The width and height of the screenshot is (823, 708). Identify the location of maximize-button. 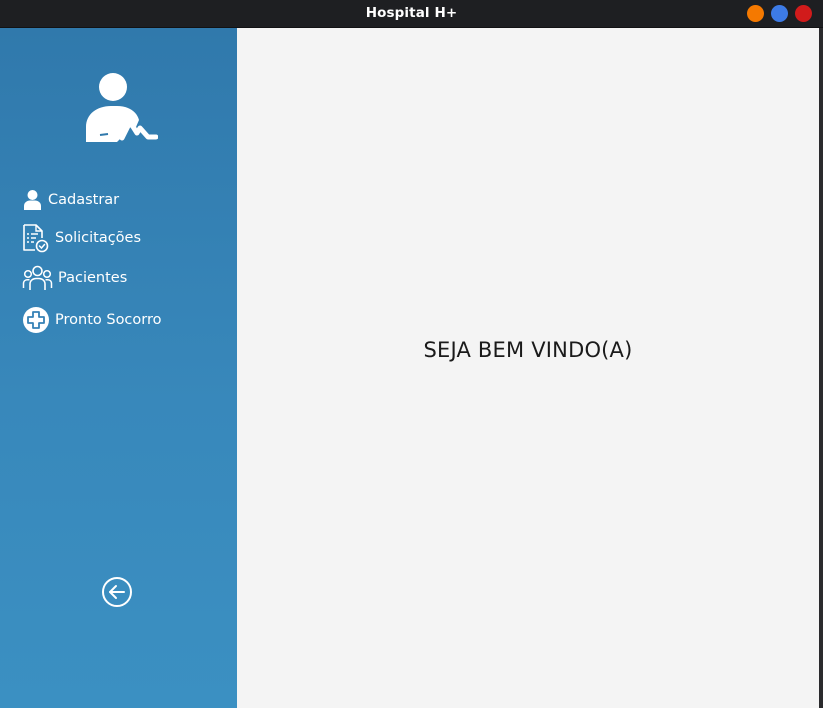
(779, 13).